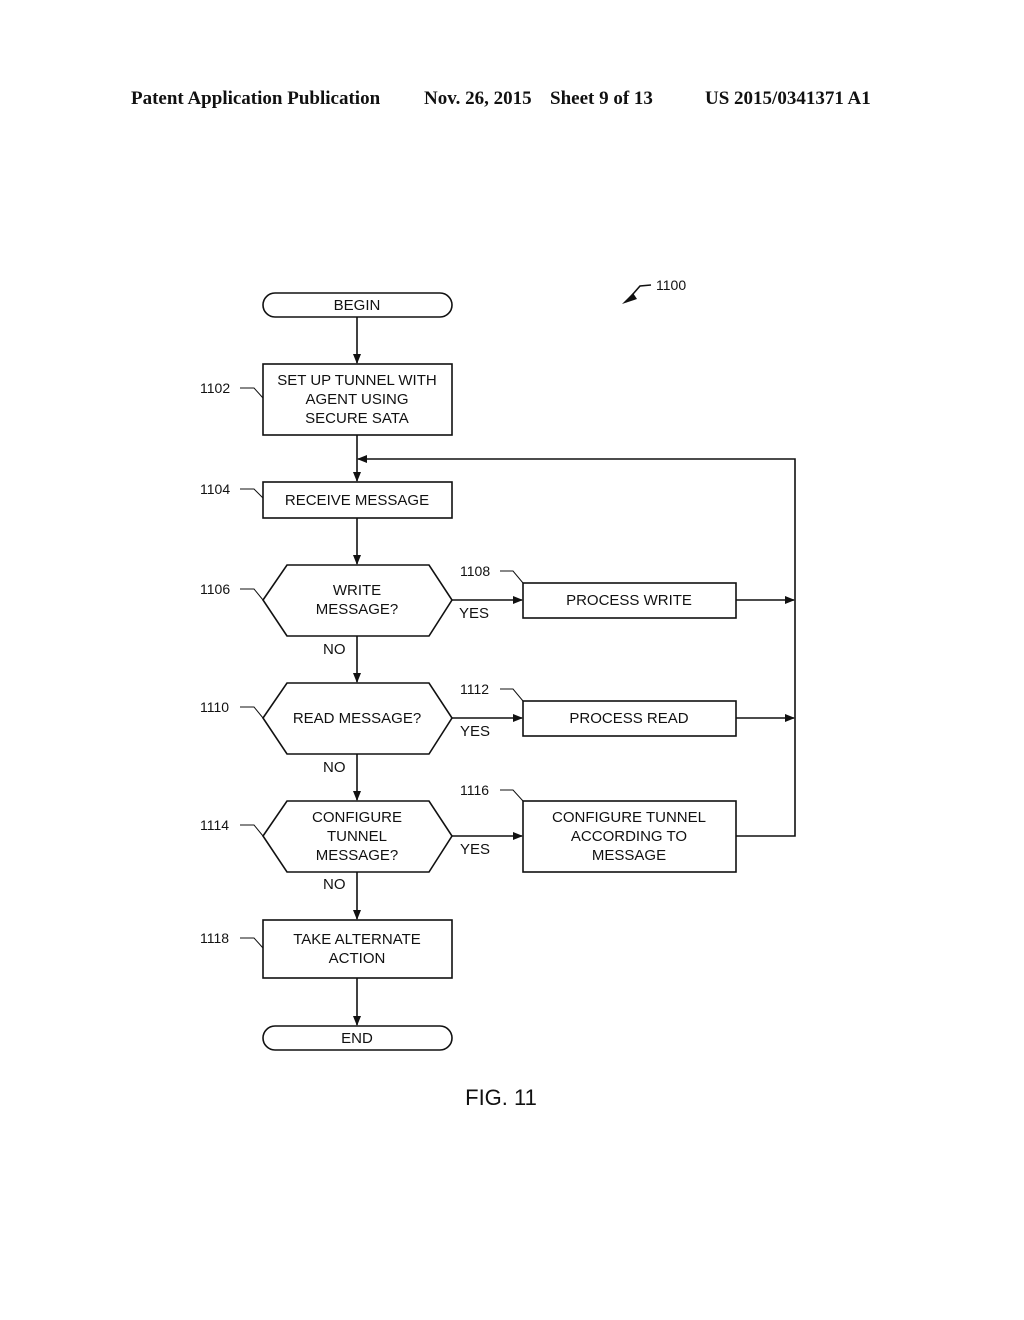 The width and height of the screenshot is (1024, 1320). What do you see at coordinates (629, 855) in the screenshot?
I see `node-1116-line-3: MESSAGE` at bounding box center [629, 855].